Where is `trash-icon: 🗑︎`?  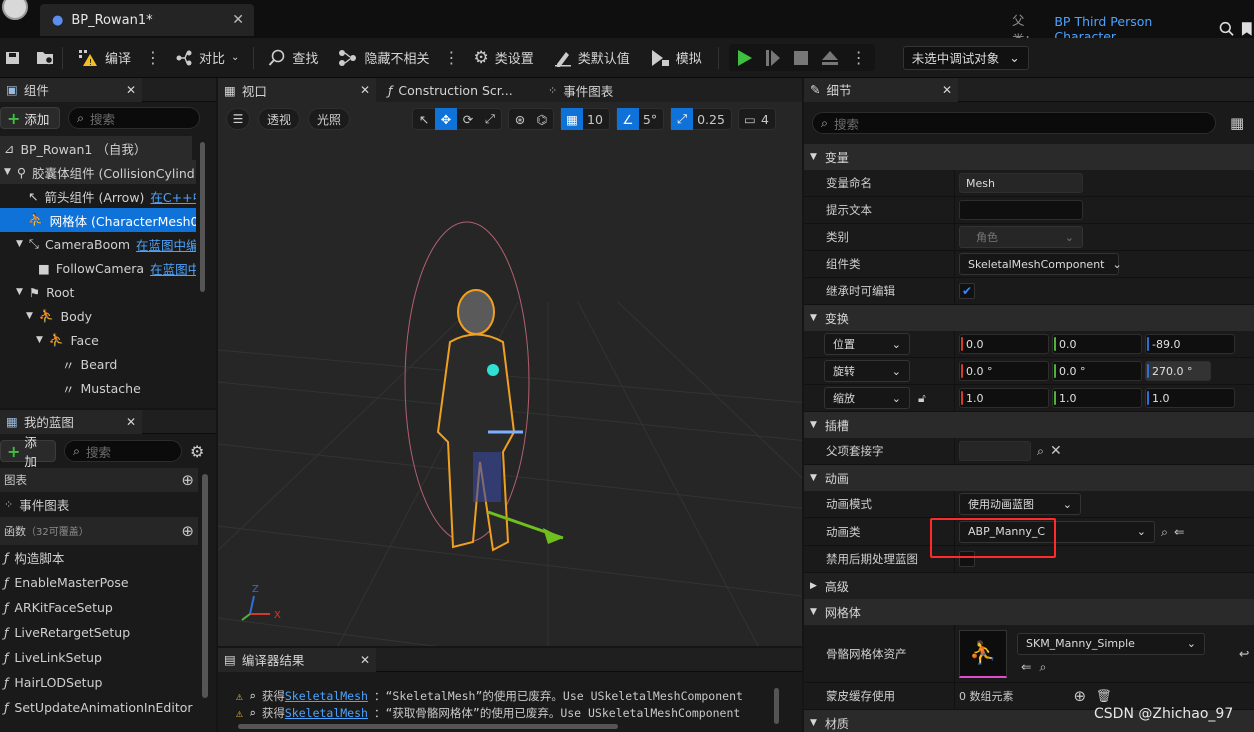
trash-icon: 🗑︎ is located at coordinates (1104, 696).